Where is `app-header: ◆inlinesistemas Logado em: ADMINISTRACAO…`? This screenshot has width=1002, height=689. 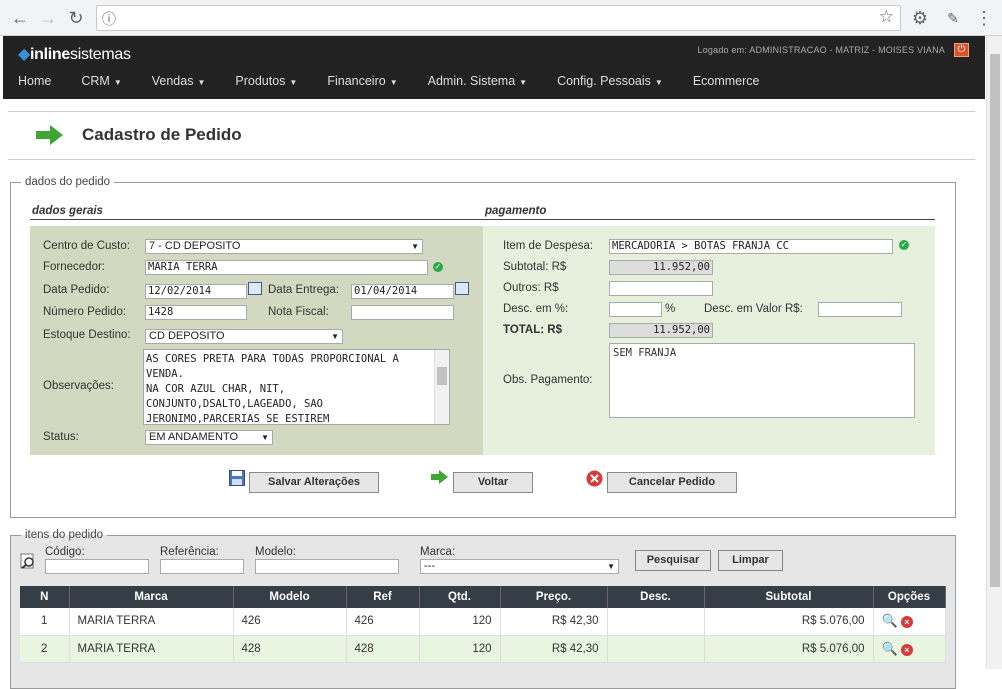
app-header: ◆inlinesistemas Logado em: ADMINISTRACAO… is located at coordinates (494, 67).